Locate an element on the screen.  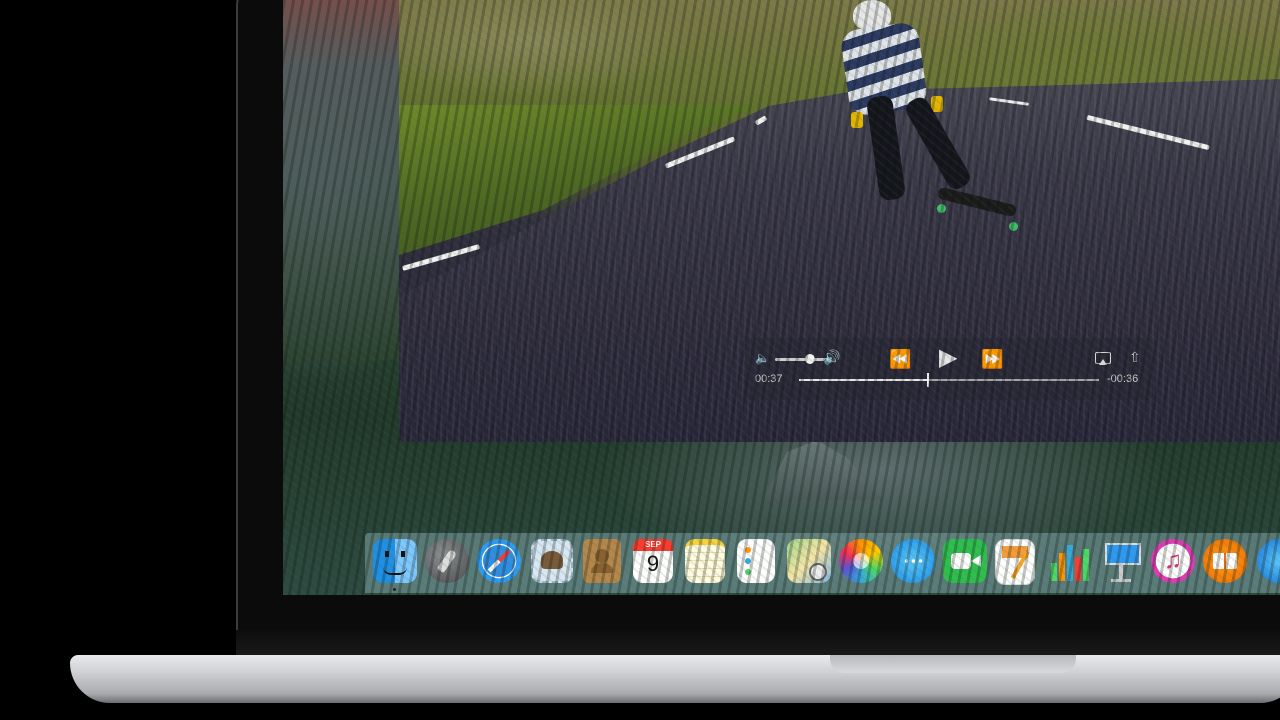
mail-icon is located at coordinates (552, 561).